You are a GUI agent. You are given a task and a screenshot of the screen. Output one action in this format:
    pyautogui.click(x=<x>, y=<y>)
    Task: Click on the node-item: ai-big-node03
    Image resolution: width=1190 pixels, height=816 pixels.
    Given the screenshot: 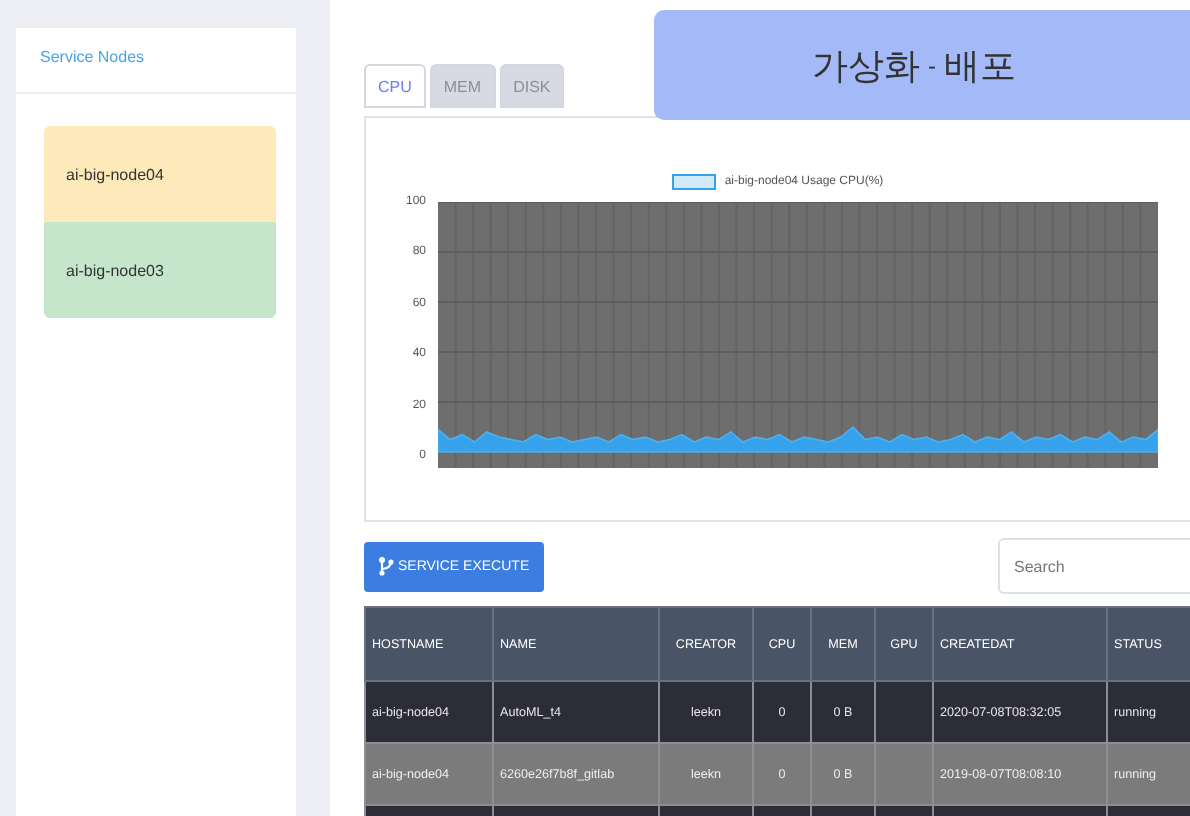 What is the action you would take?
    pyautogui.click(x=160, y=270)
    